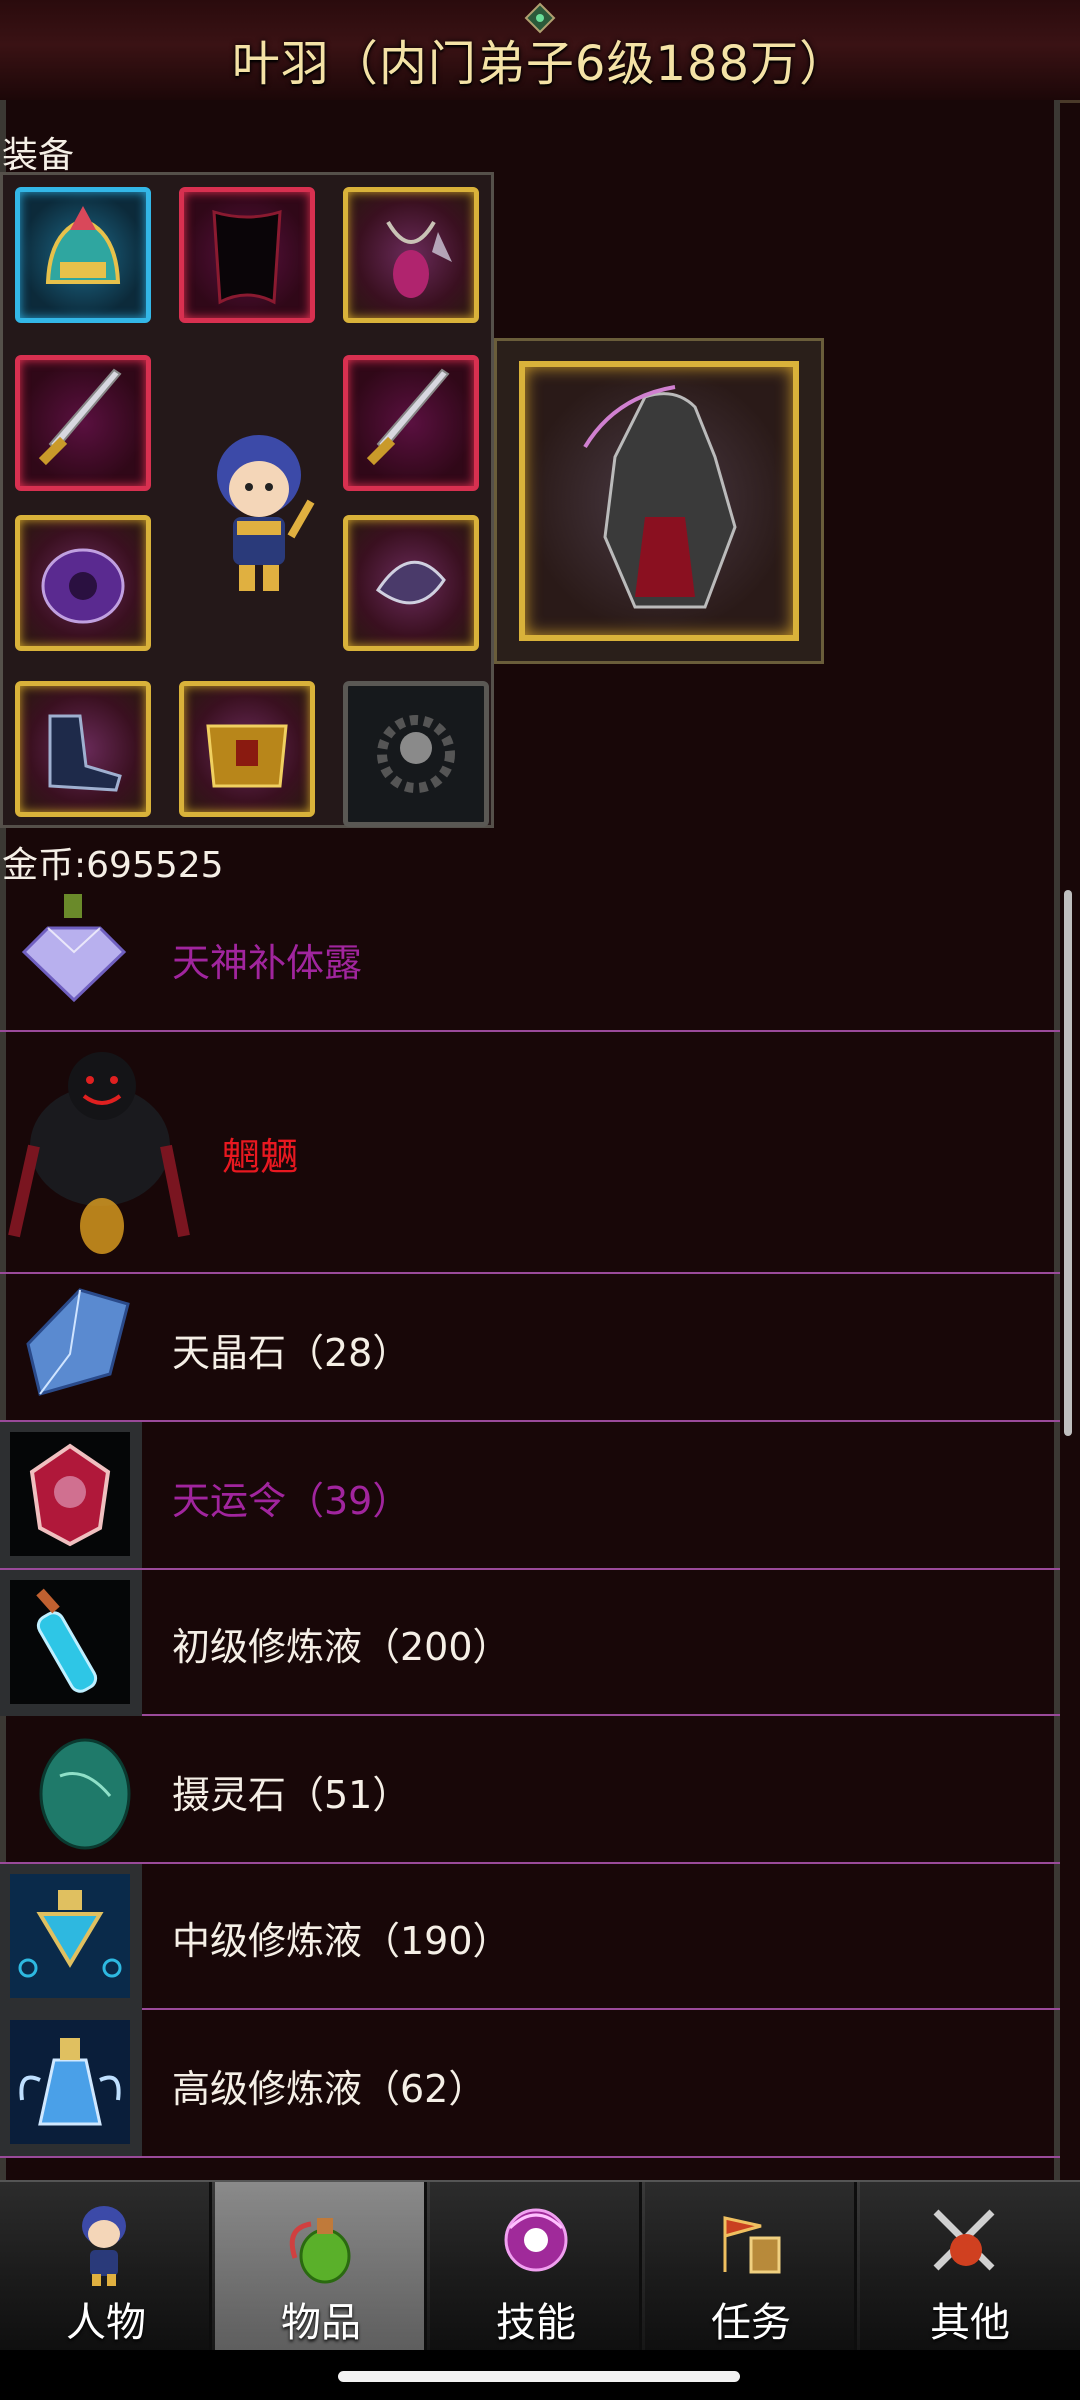 The image size is (1080, 2400). Describe the element at coordinates (106, 2323) in the screenshot. I see `tab-label: 人物` at that location.